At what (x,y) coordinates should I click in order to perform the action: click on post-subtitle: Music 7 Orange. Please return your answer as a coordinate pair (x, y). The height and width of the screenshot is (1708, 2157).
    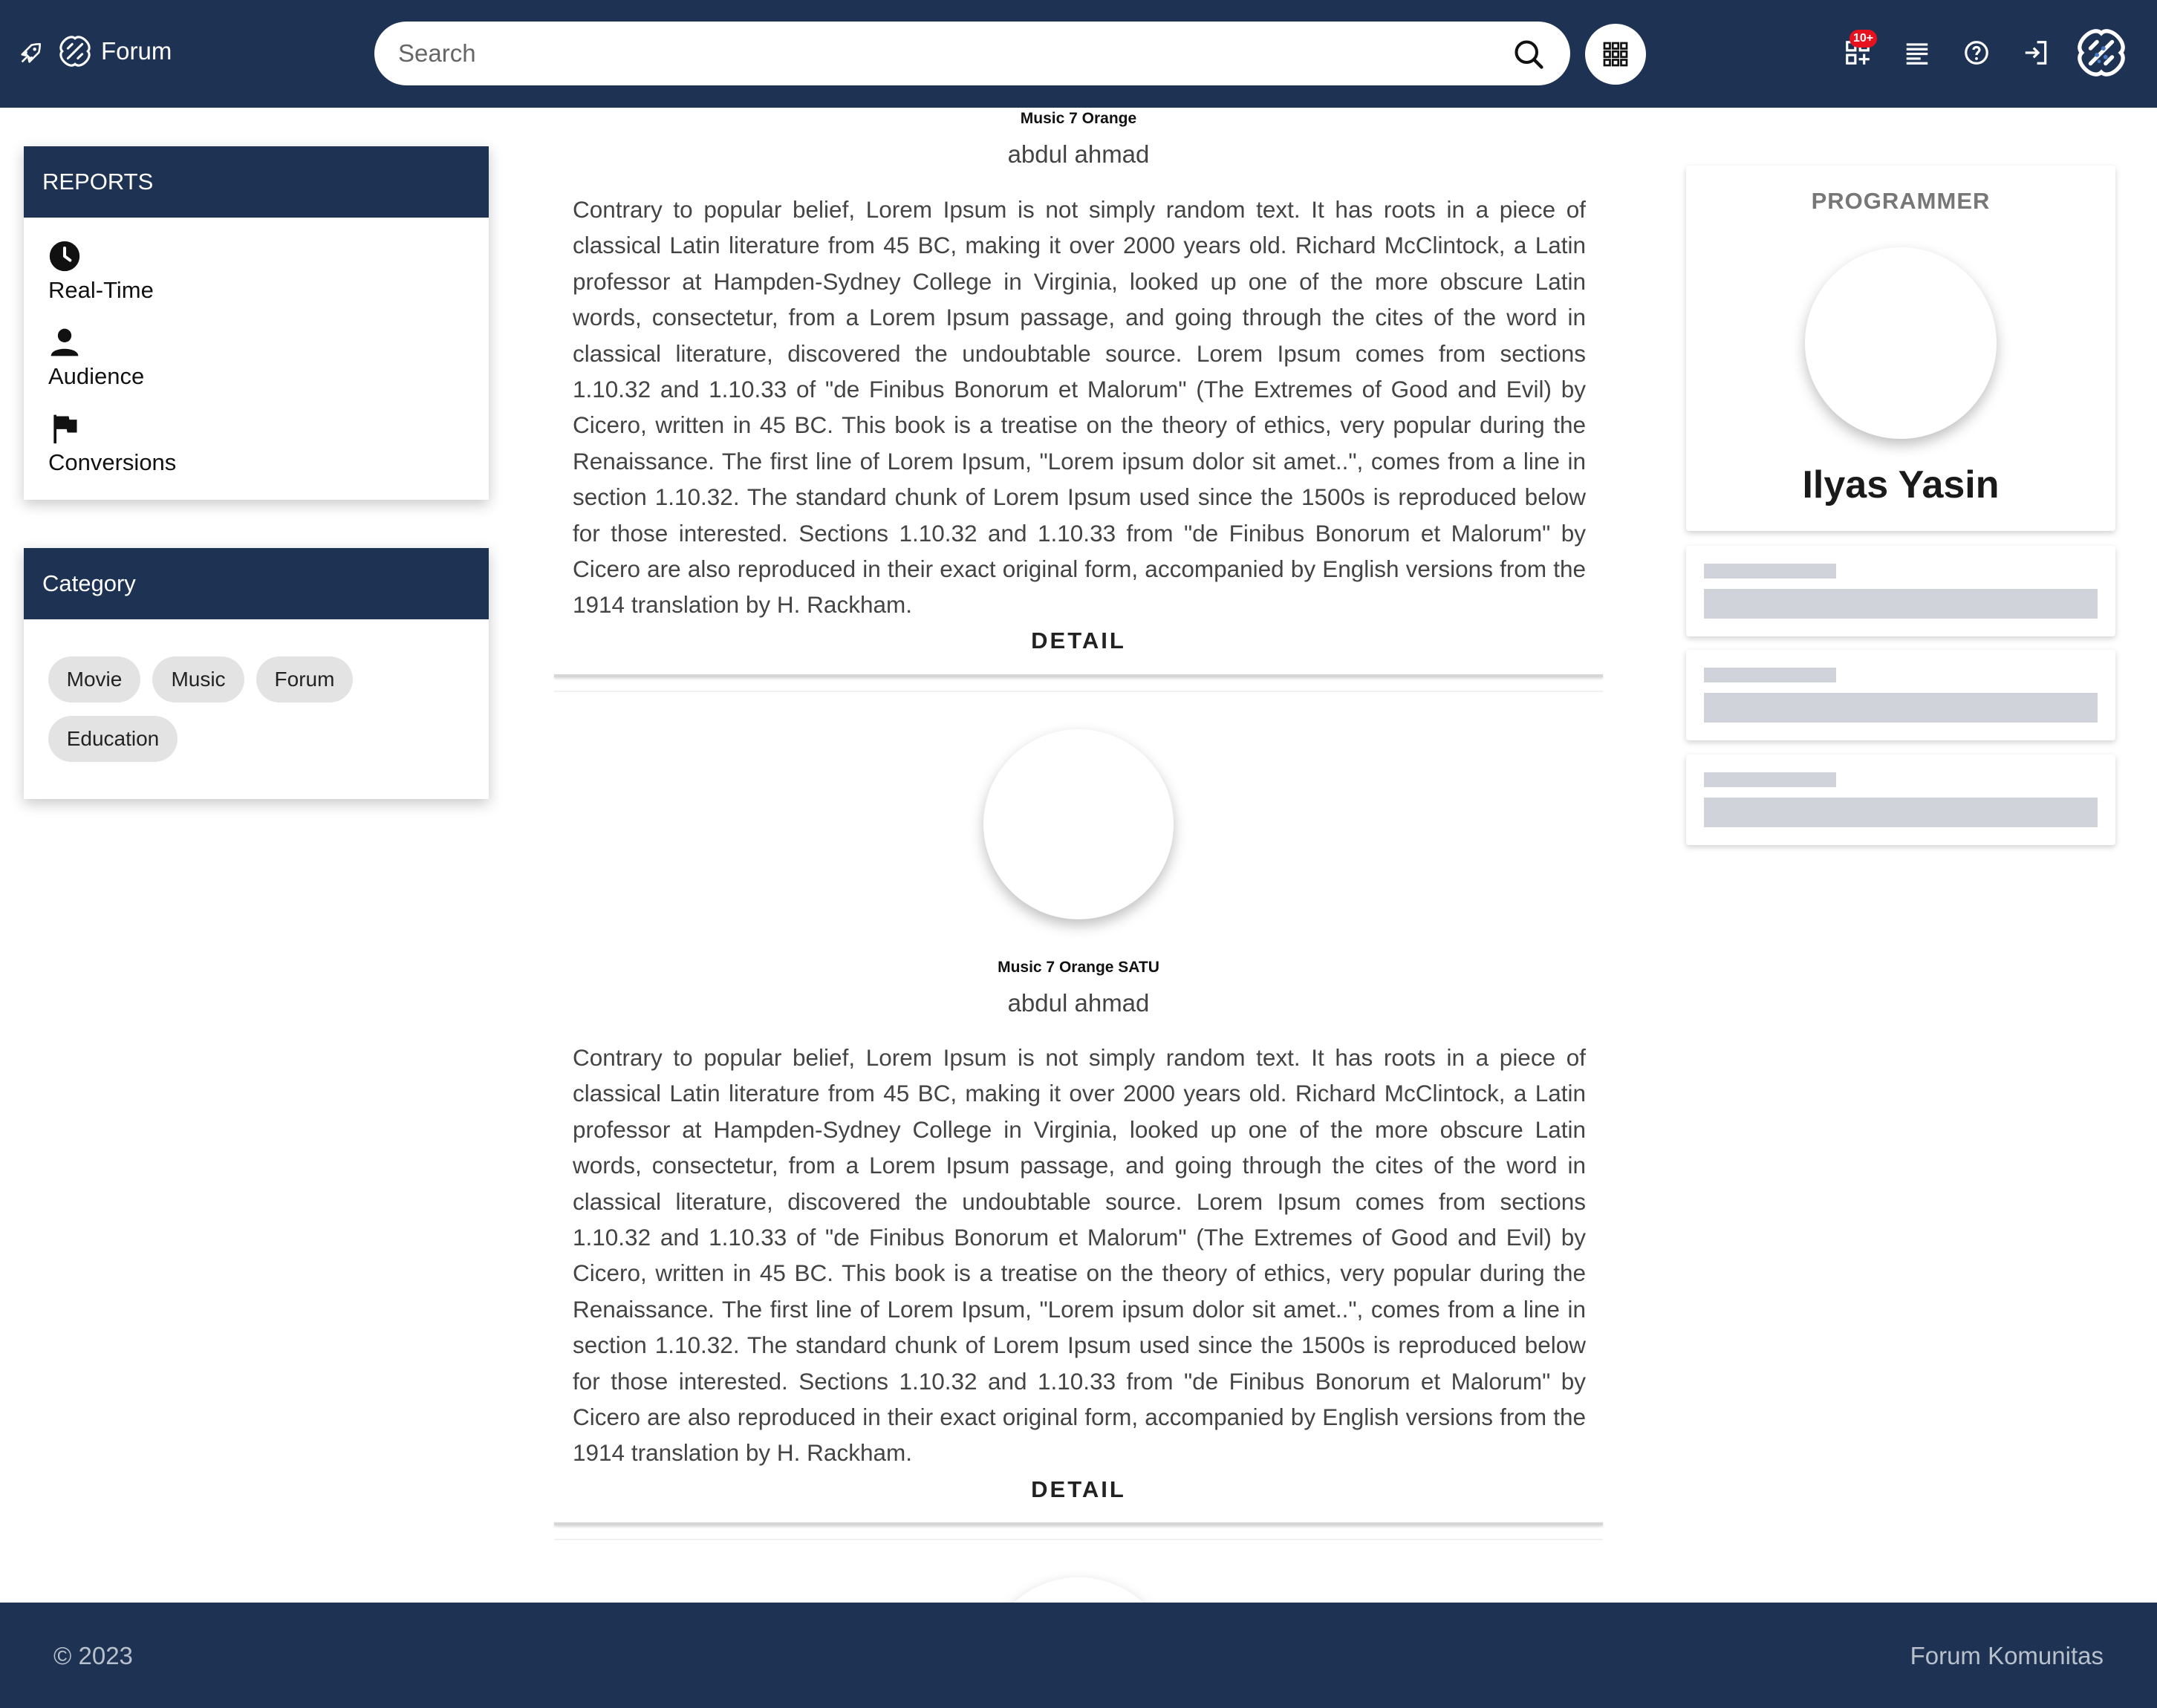
    Looking at the image, I should click on (1078, 118).